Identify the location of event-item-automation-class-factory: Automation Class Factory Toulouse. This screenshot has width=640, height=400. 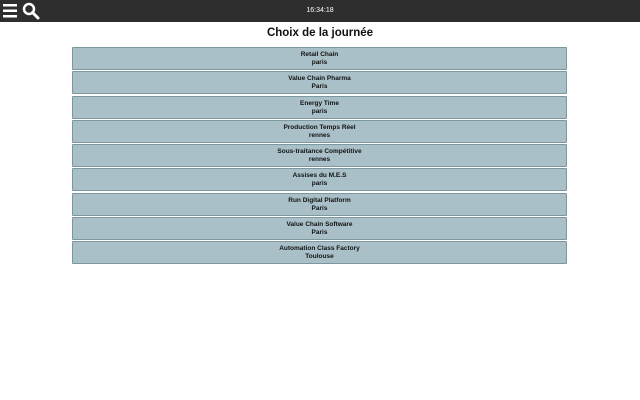
(319, 253).